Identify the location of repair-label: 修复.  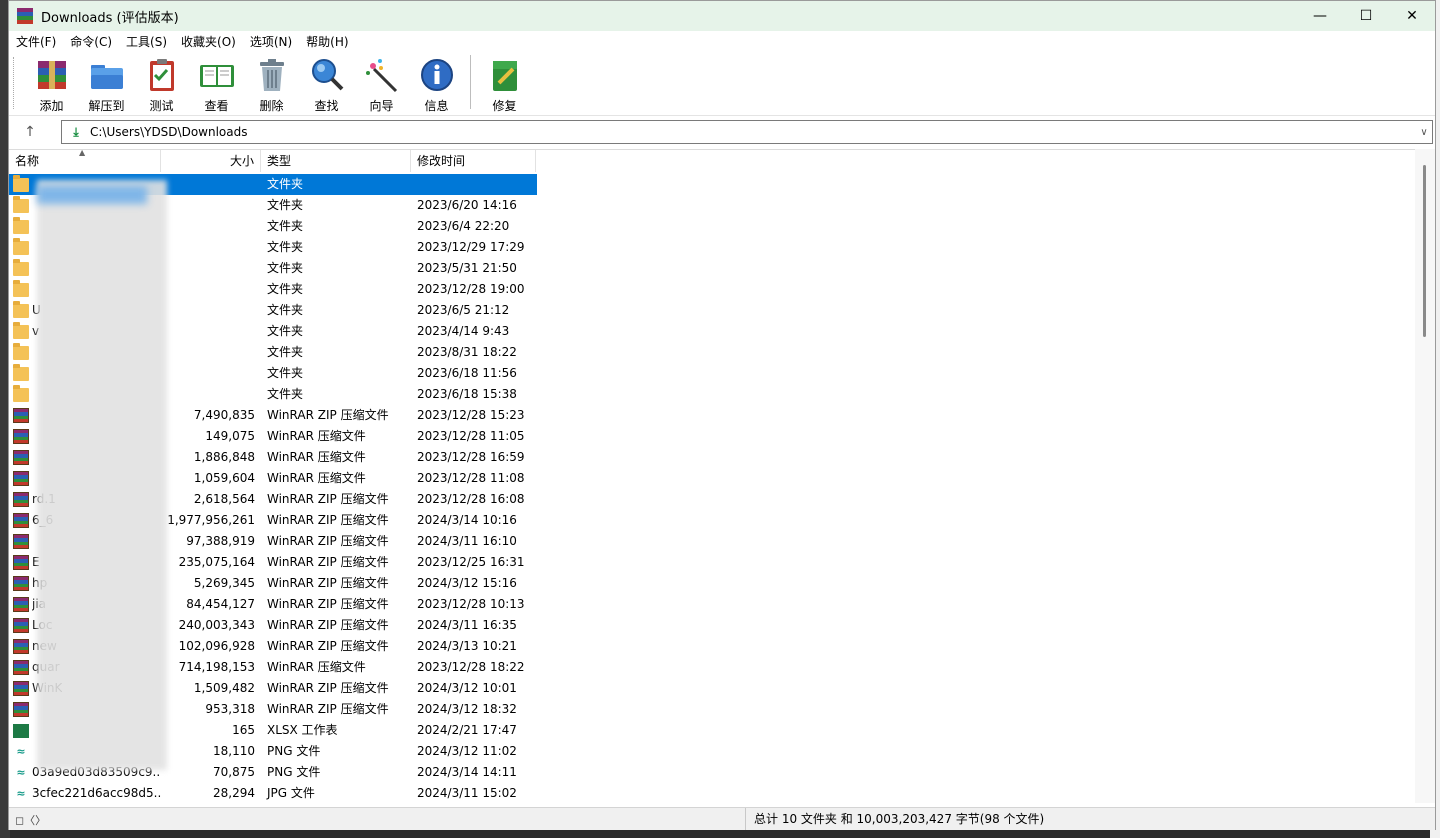
(504, 106).